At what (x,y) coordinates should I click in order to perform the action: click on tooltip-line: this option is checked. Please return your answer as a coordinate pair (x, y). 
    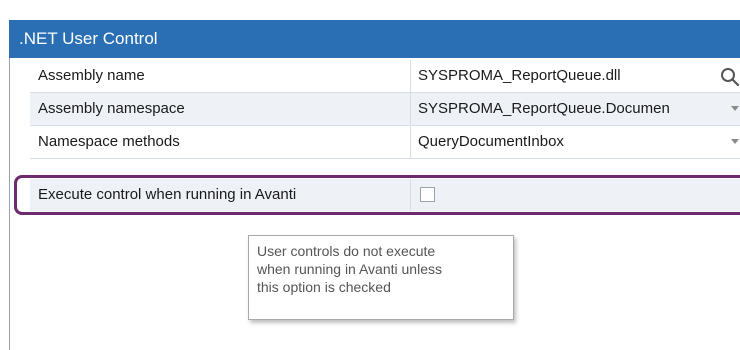
    Looking at the image, I should click on (324, 287).